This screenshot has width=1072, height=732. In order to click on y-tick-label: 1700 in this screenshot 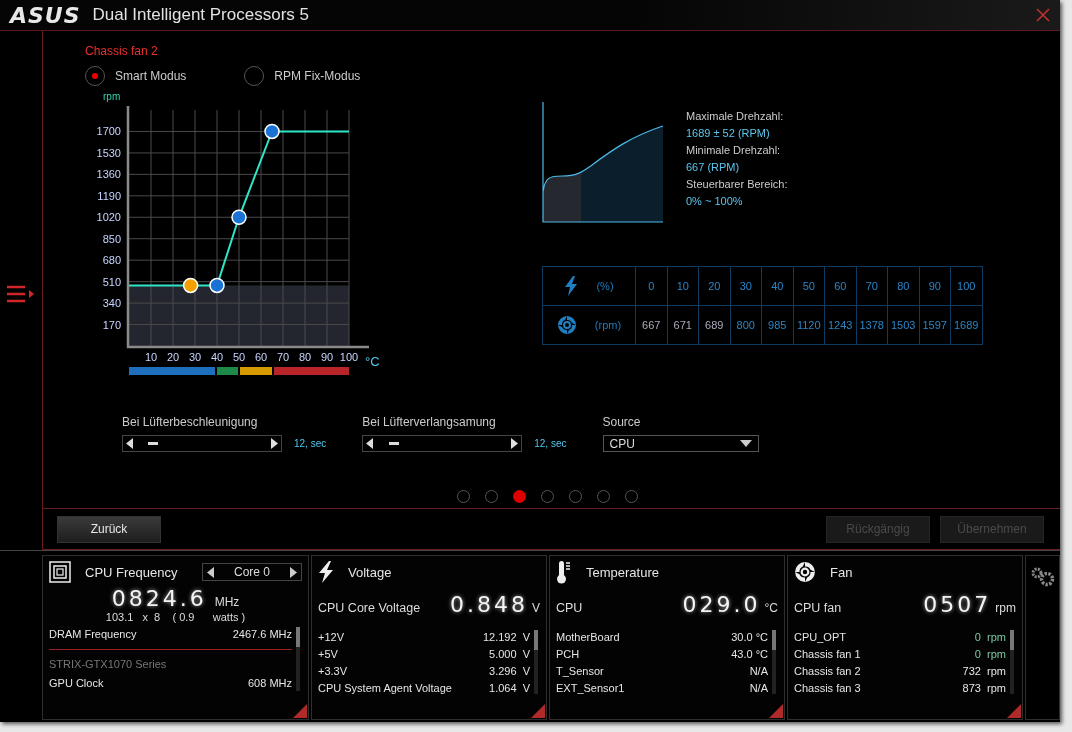, I will do `click(108, 131)`.